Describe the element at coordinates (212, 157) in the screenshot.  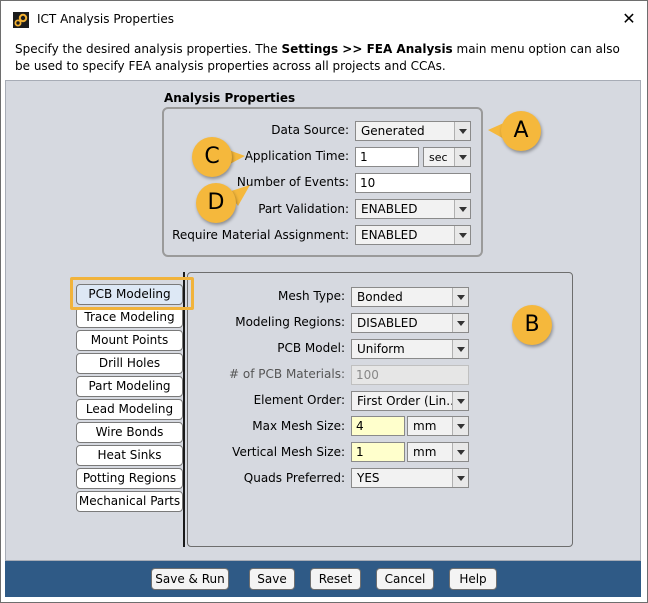
I see `callout-c: C` at that location.